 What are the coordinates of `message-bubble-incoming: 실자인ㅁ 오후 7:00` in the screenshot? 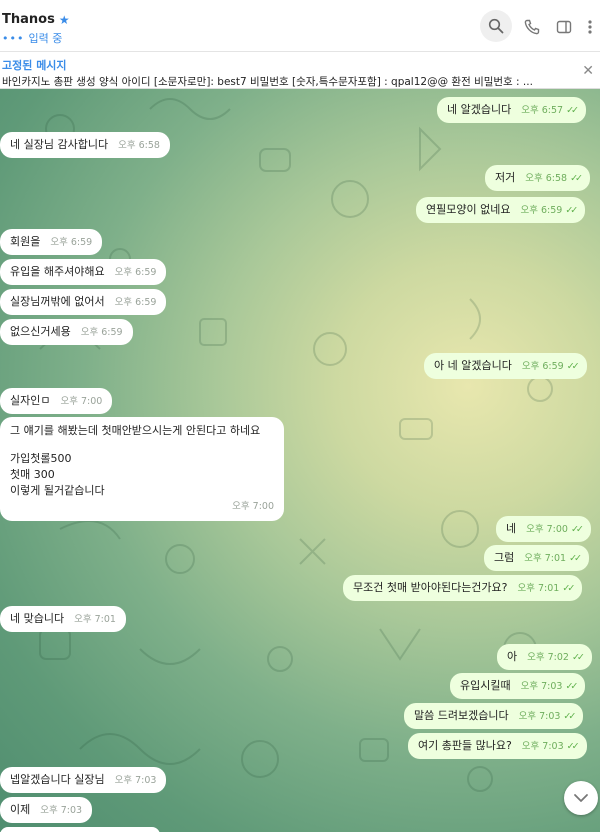 It's located at (56, 401).